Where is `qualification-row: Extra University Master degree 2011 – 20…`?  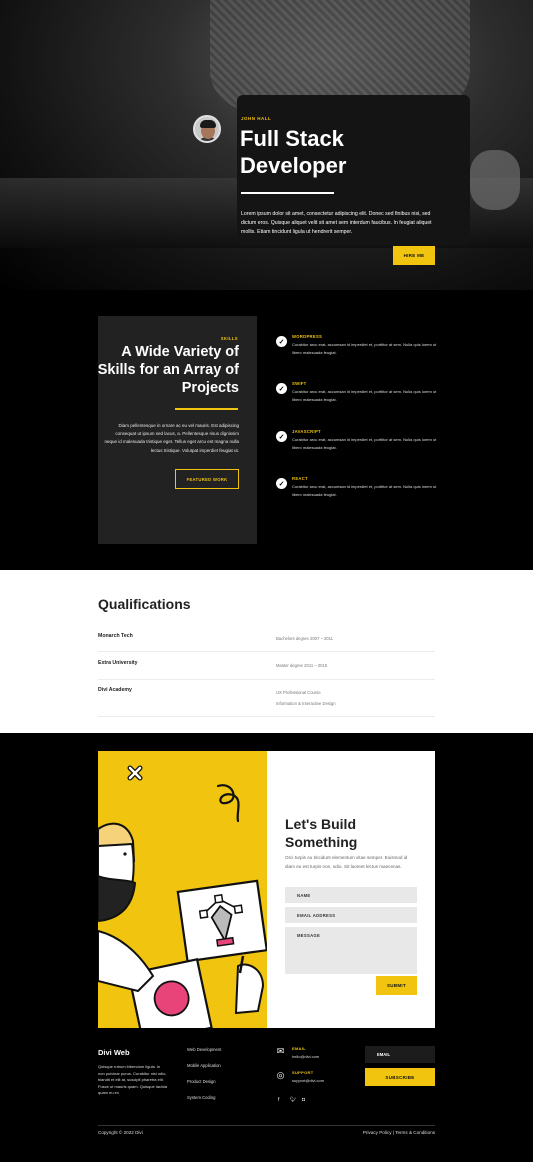 qualification-row: Extra University Master degree 2011 – 20… is located at coordinates (266, 670).